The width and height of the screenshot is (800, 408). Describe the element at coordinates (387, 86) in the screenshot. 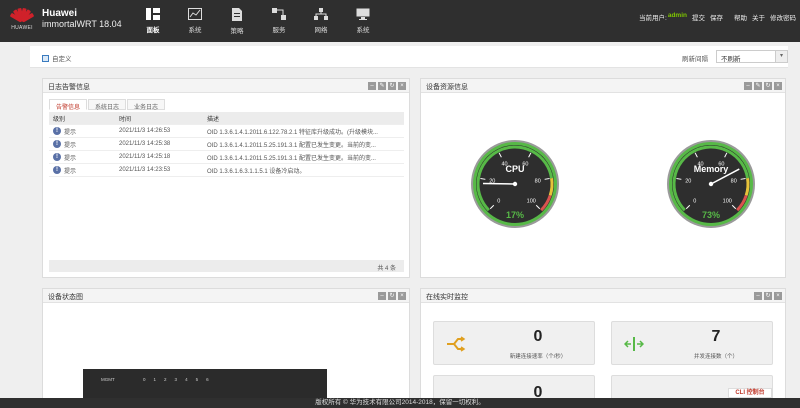

I see `panel-tools: – ✎ ↻ ×` at that location.